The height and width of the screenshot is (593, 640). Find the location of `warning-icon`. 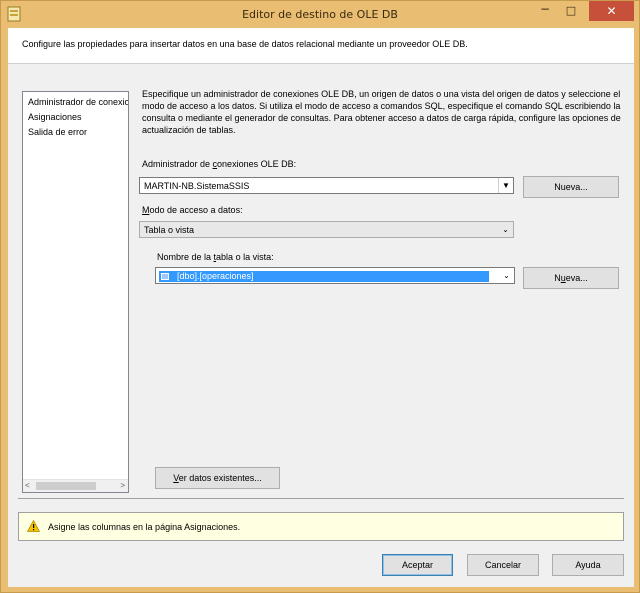

warning-icon is located at coordinates (33, 526).